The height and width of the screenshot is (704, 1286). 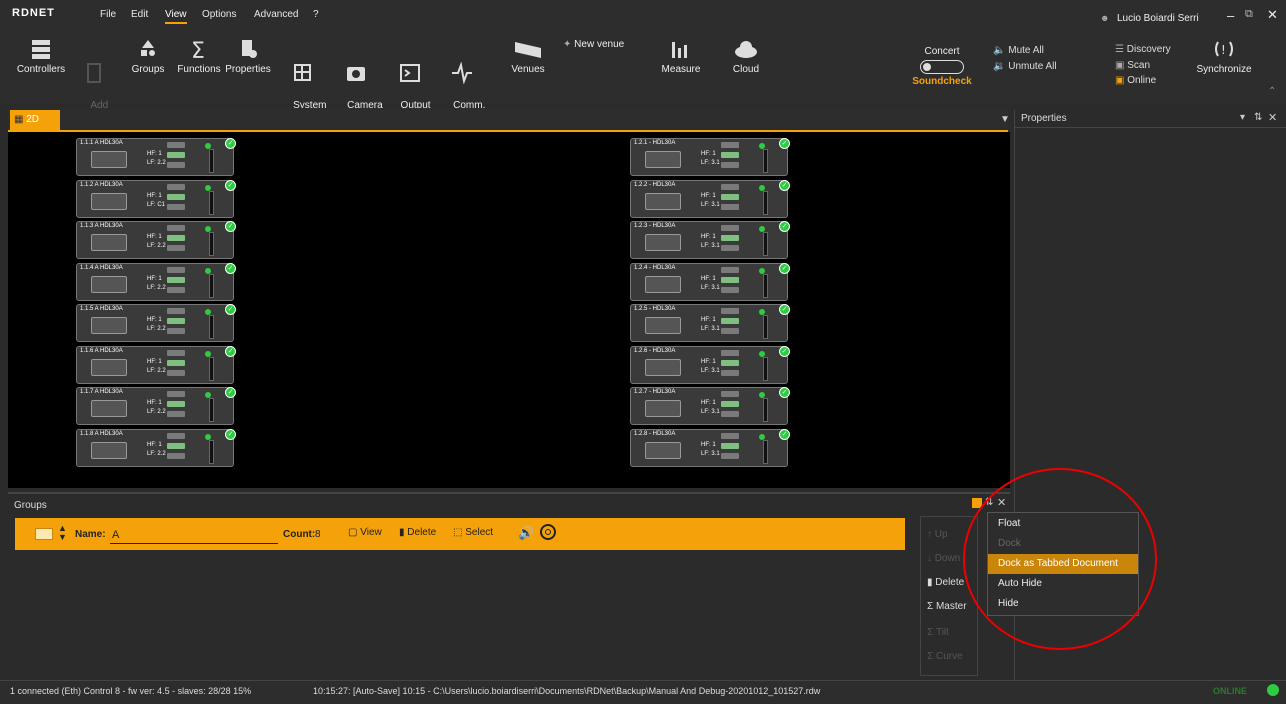 I want to click on cloud-button: Cloud, so click(x=746, y=57).